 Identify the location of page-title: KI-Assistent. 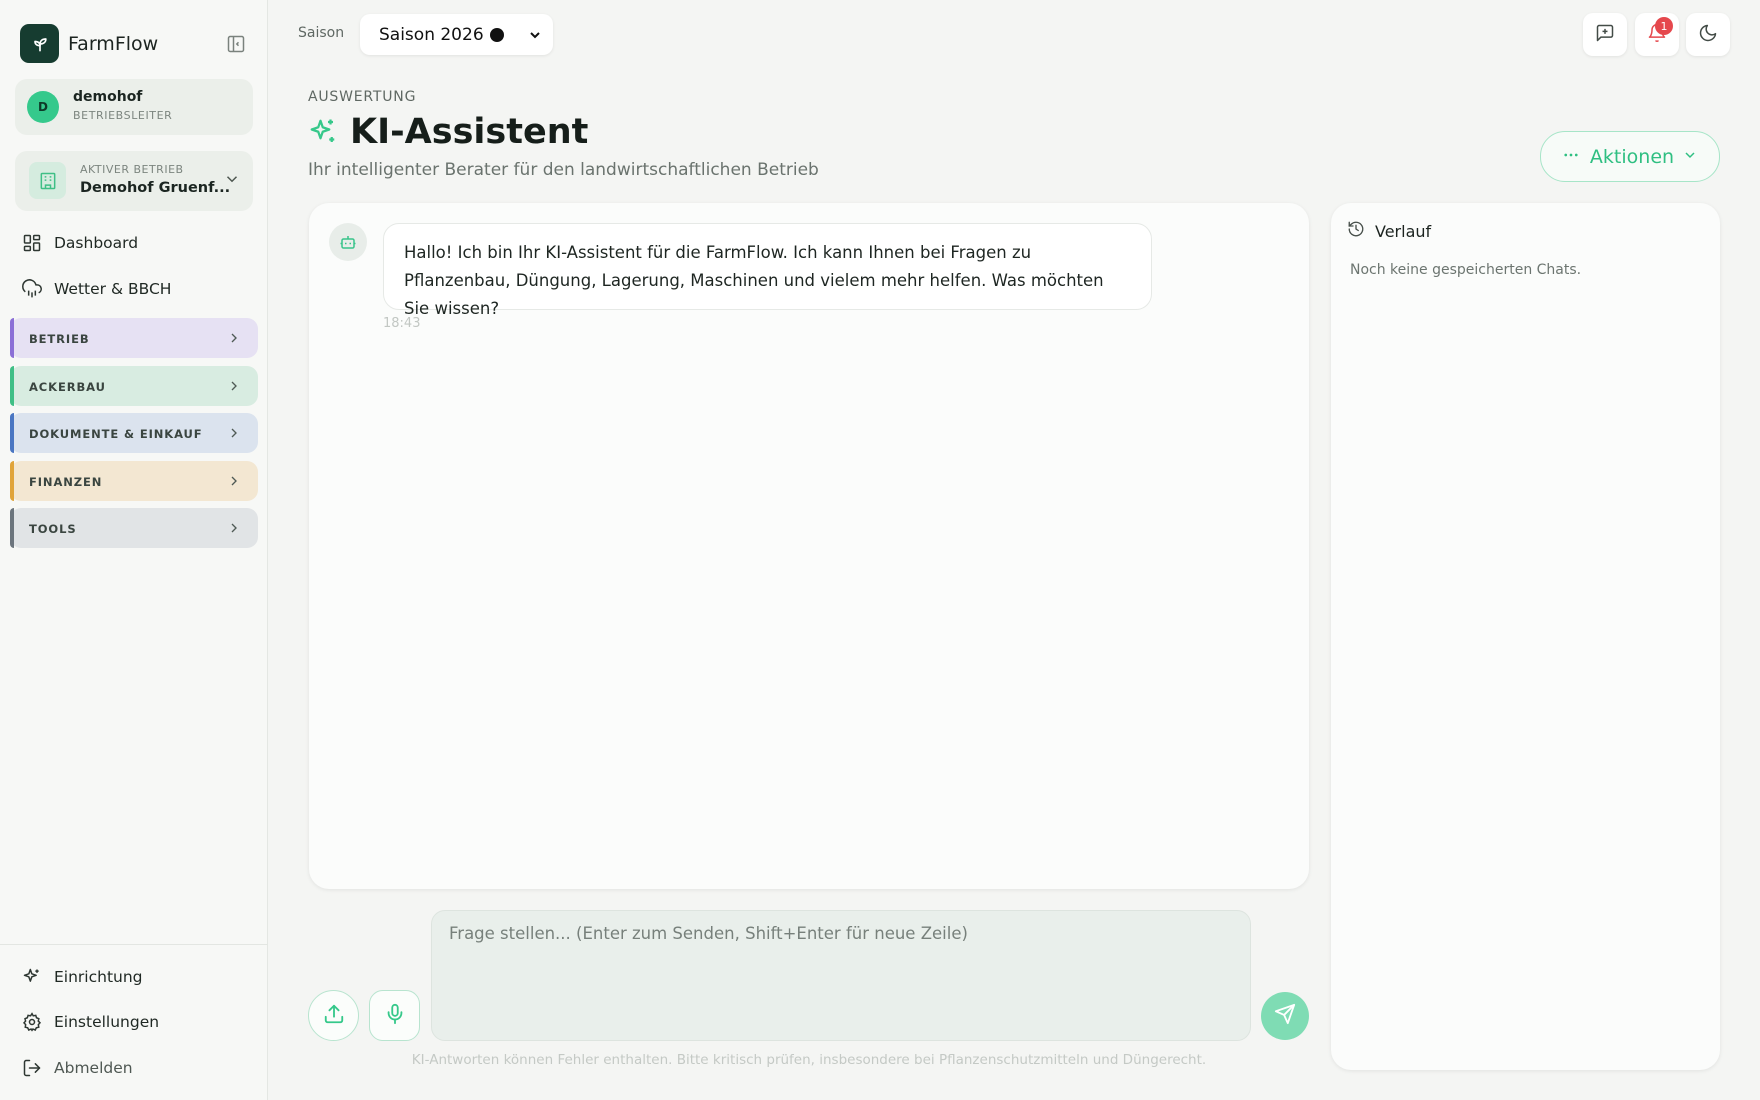
(469, 132).